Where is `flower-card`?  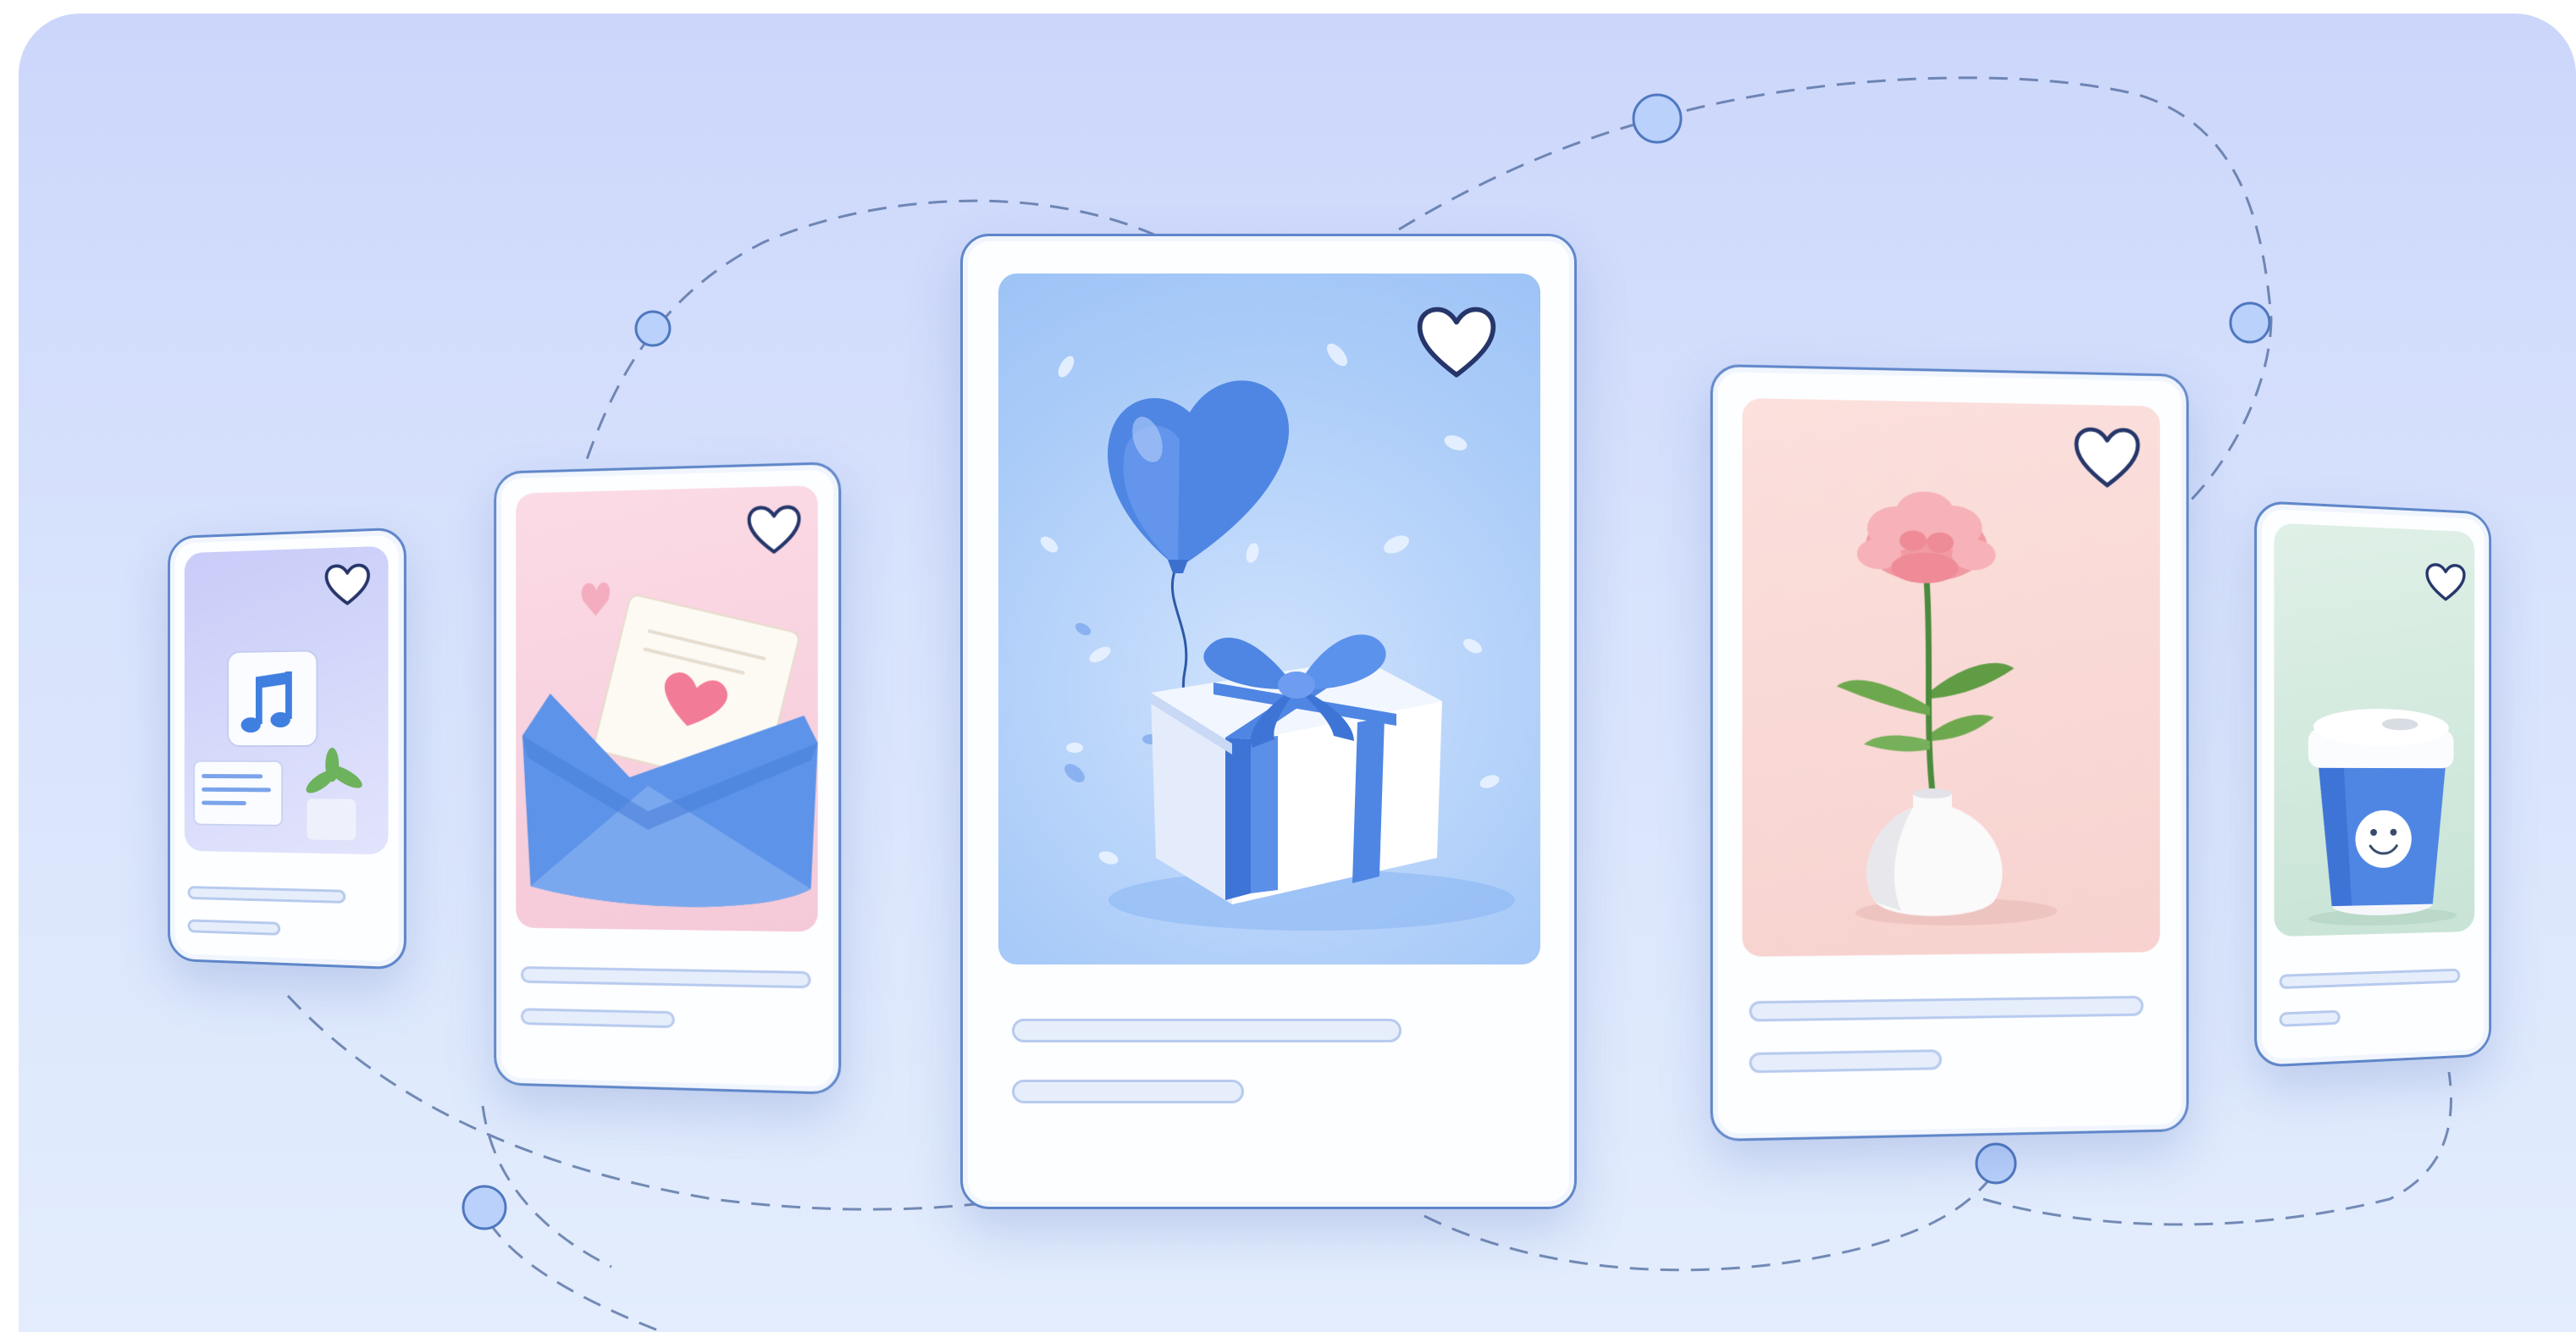
flower-card is located at coordinates (1949, 752).